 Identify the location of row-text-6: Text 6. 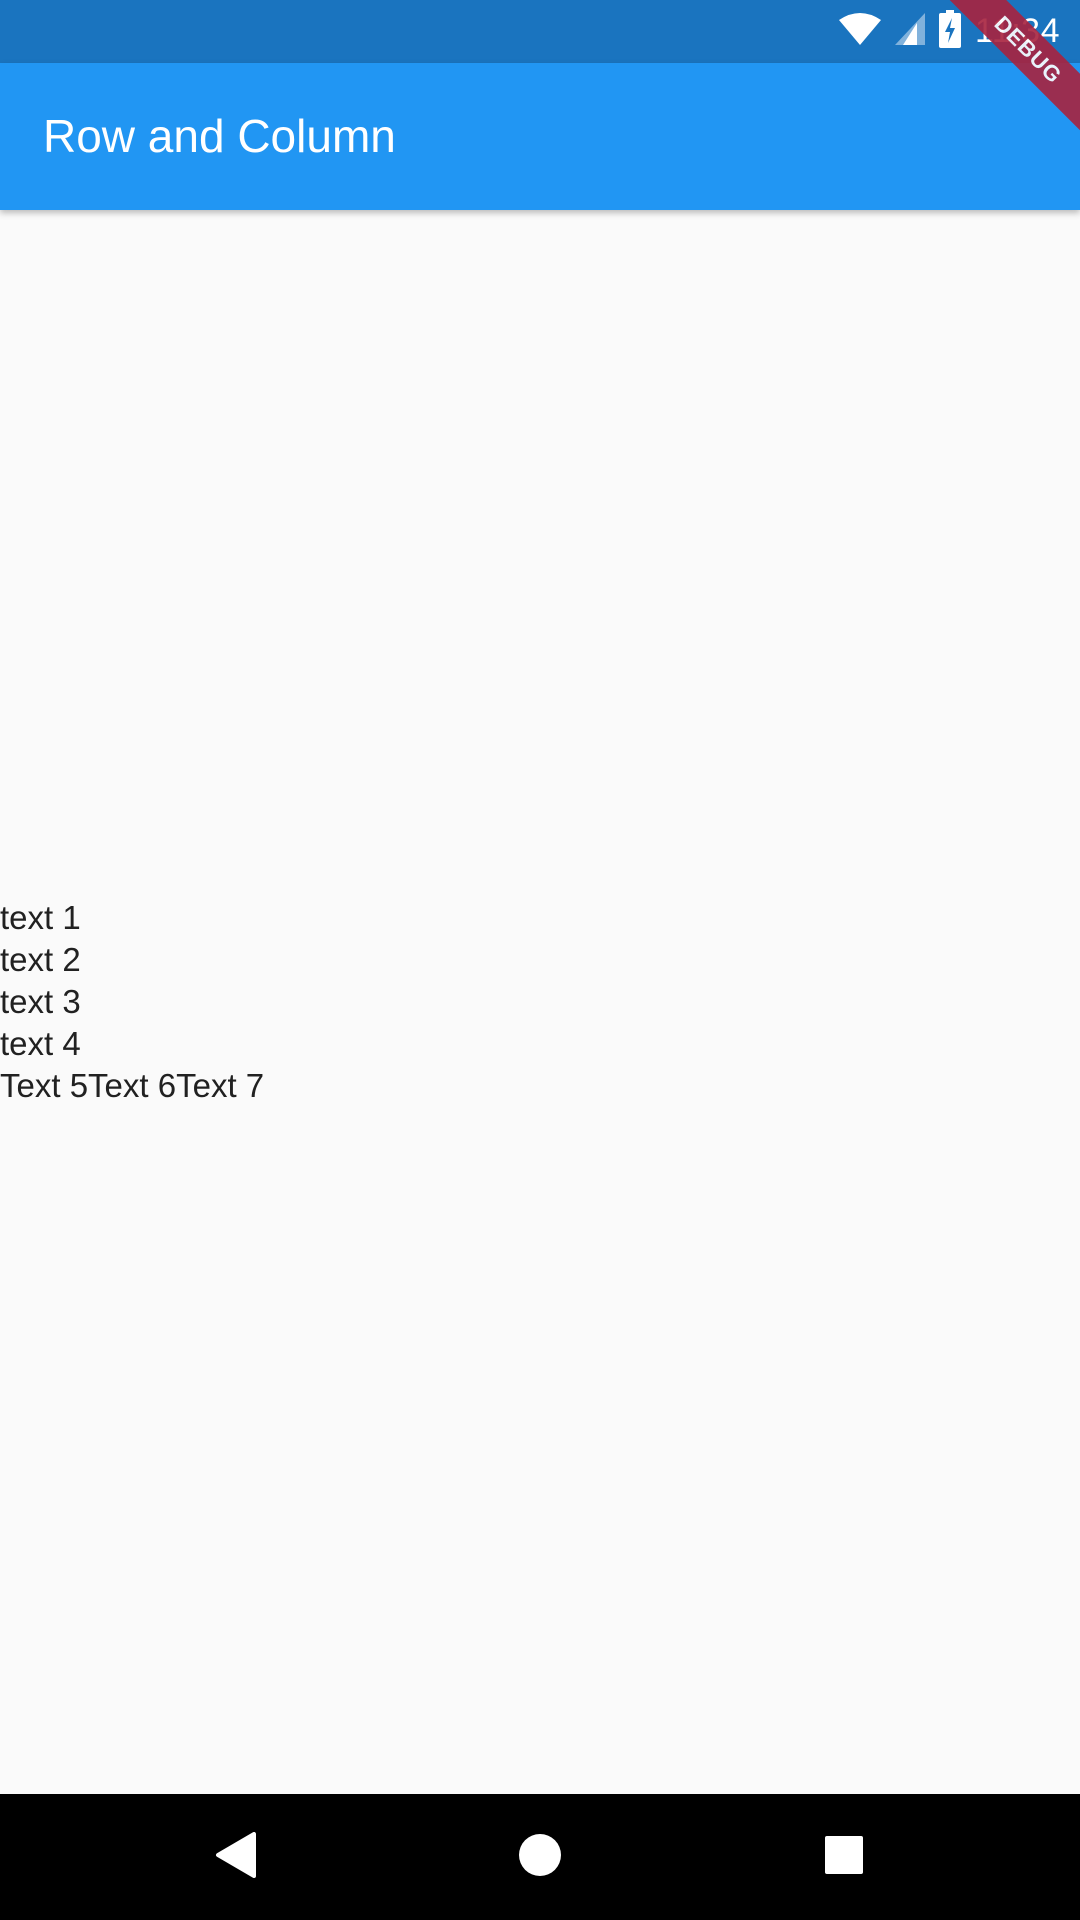
(132, 1085).